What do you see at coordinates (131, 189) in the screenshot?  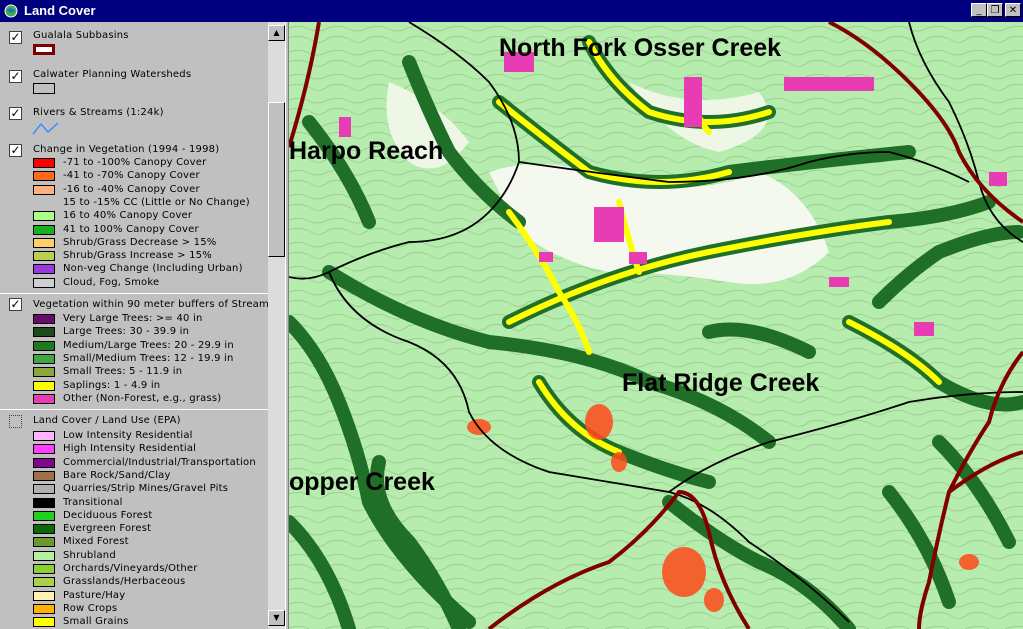 I see `legend-item-label: -16 to -40% Canopy Cover` at bounding box center [131, 189].